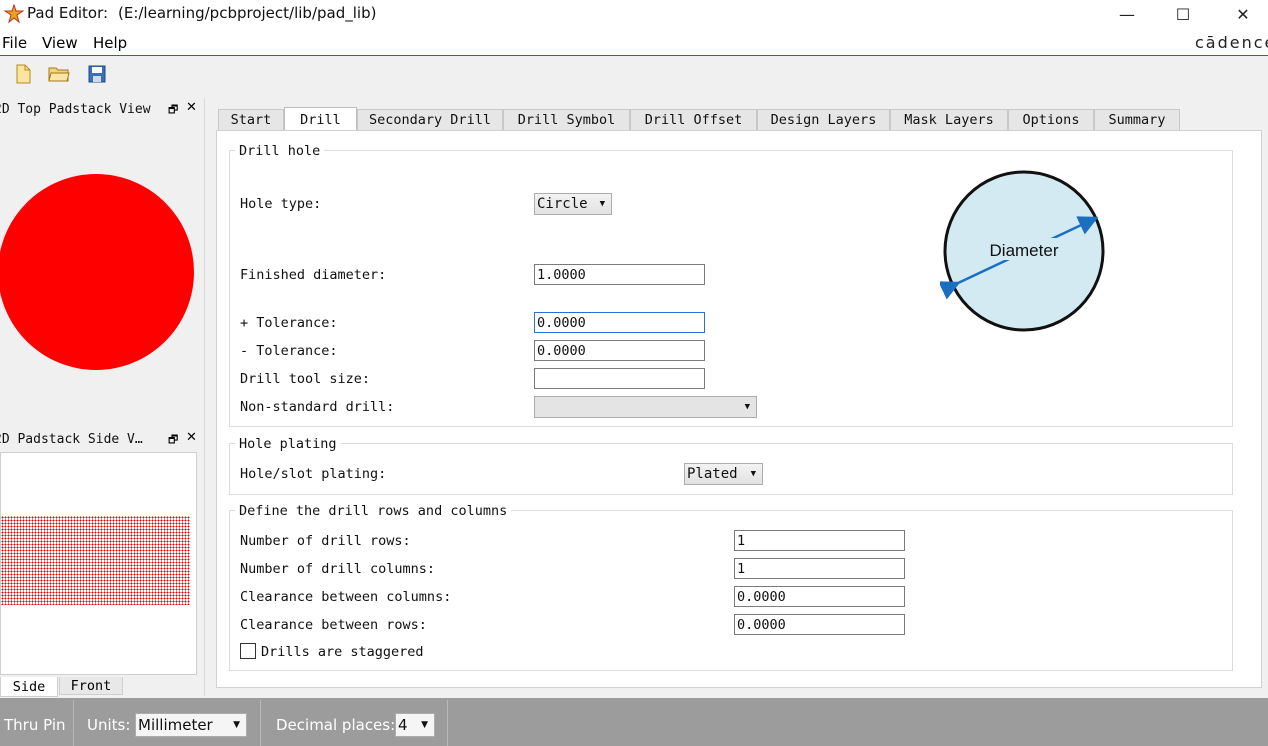 Image resolution: width=1268 pixels, height=746 pixels. I want to click on menu-bar: File View Help cādence, so click(634, 42).